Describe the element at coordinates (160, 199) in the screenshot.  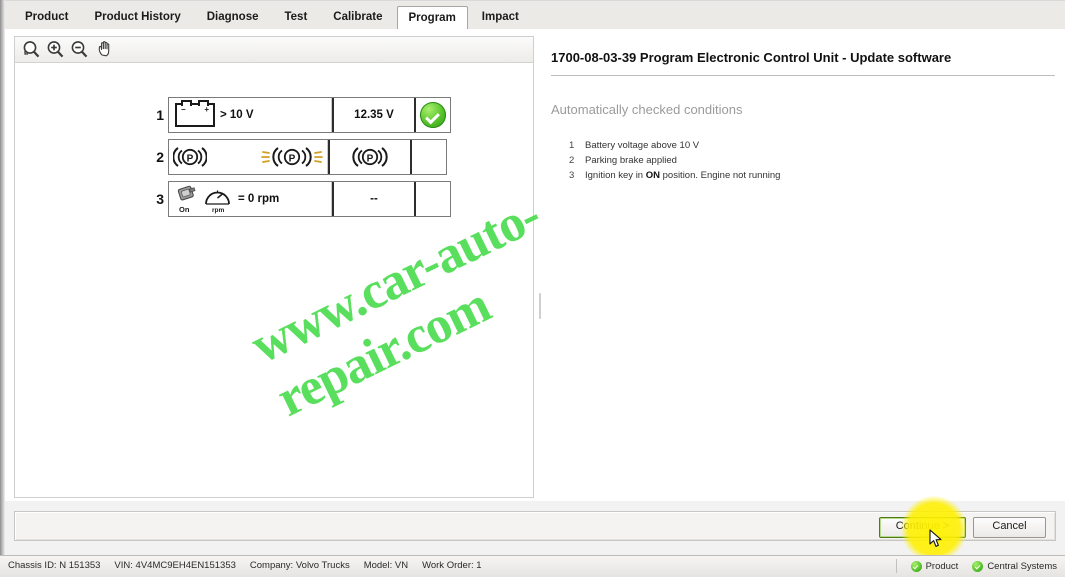
I see `condition-number: 3` at that location.